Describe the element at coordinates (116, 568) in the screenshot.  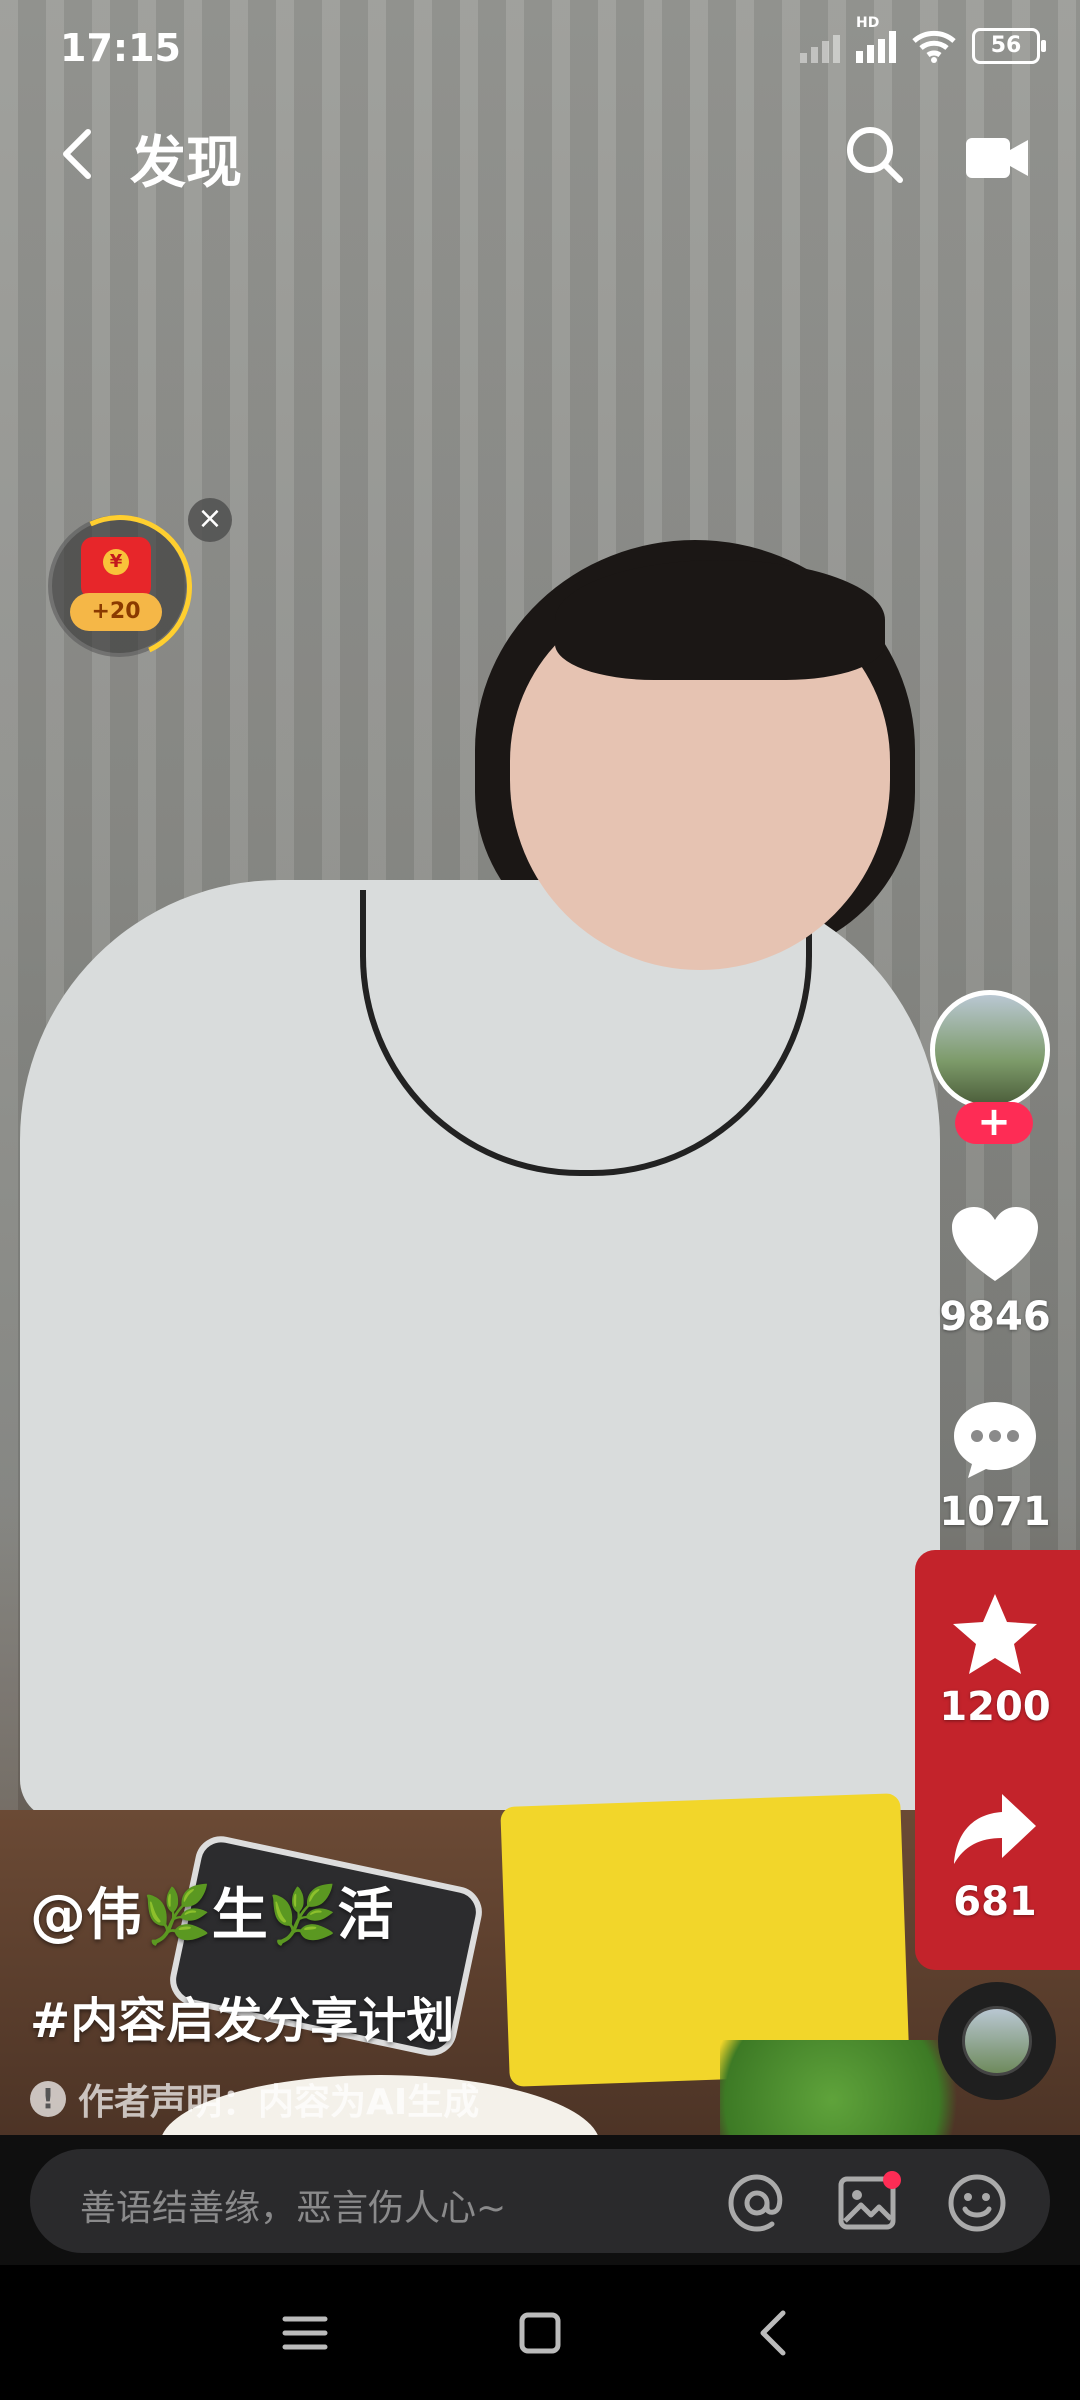
I see `red-packet-icon` at that location.